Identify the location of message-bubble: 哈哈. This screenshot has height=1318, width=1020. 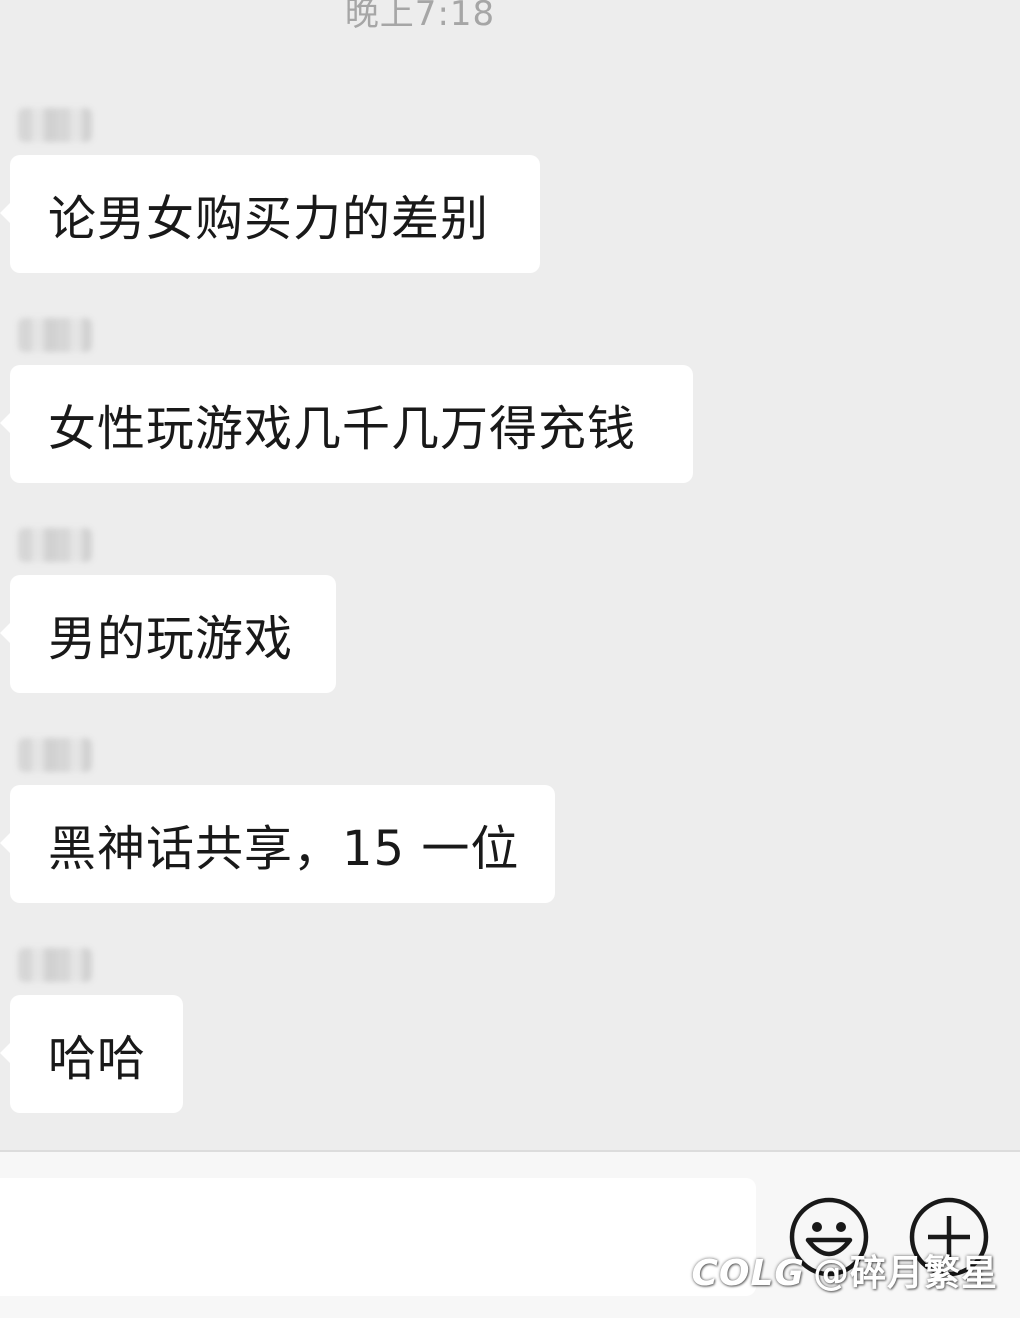
(91, 1054).